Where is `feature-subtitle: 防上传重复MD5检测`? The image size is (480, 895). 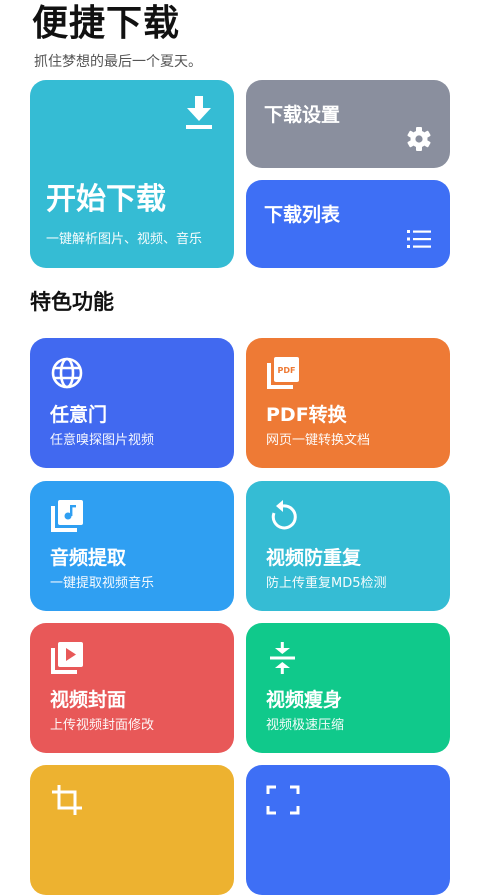 feature-subtitle: 防上传重复MD5检测 is located at coordinates (326, 583).